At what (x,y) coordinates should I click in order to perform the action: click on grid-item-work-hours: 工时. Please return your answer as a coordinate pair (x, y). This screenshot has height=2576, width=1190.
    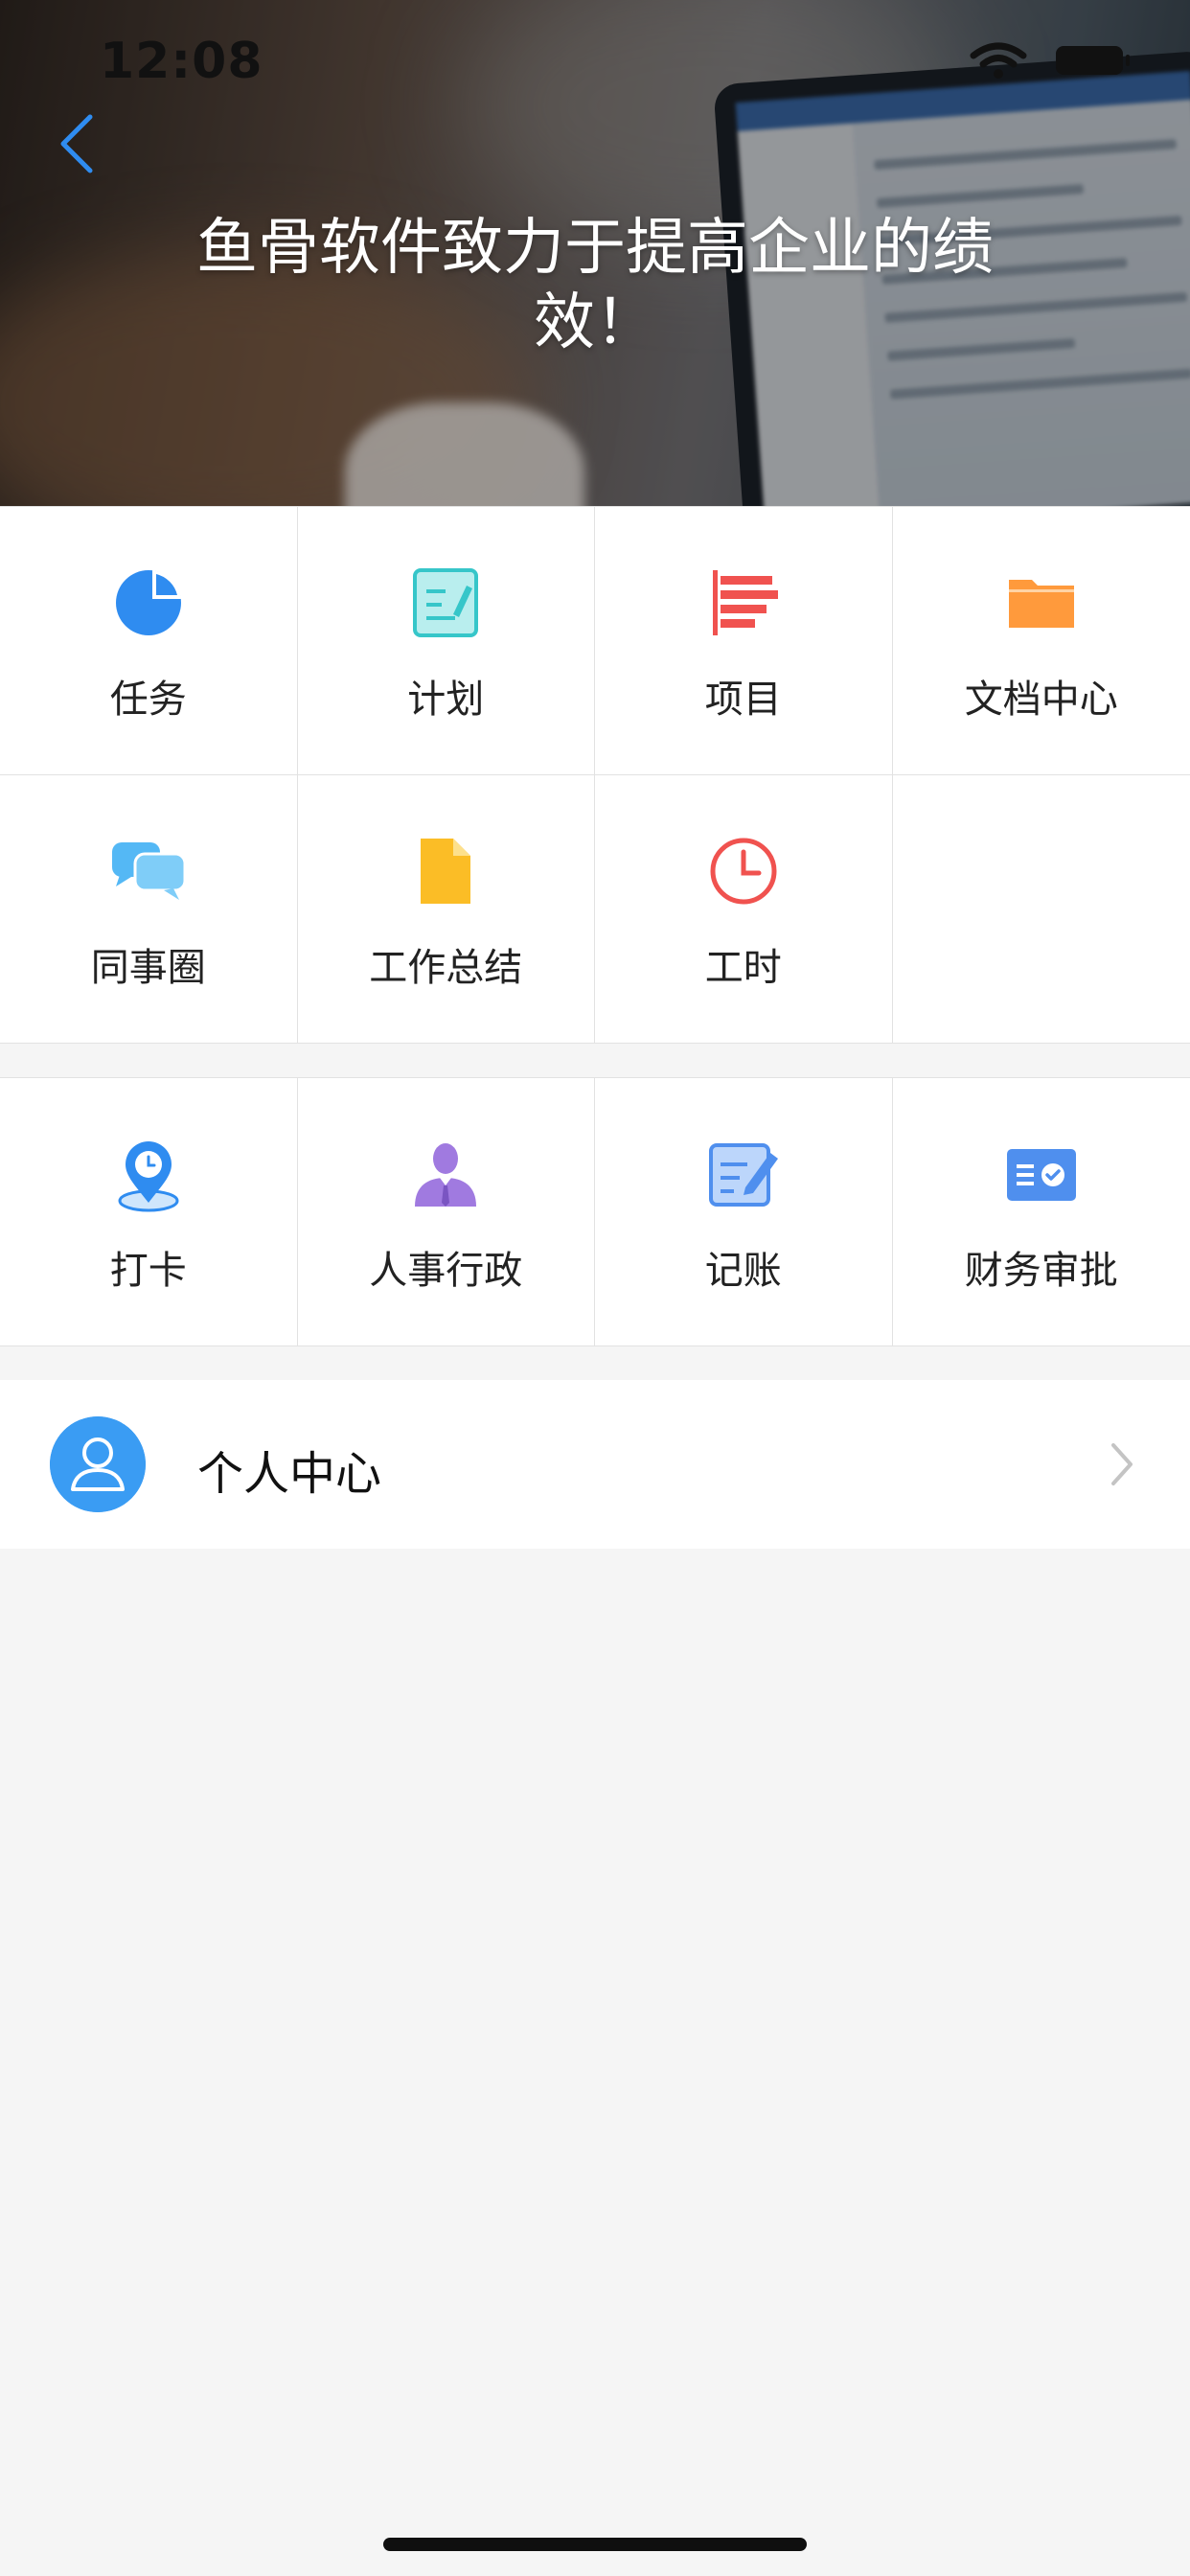
    Looking at the image, I should click on (744, 909).